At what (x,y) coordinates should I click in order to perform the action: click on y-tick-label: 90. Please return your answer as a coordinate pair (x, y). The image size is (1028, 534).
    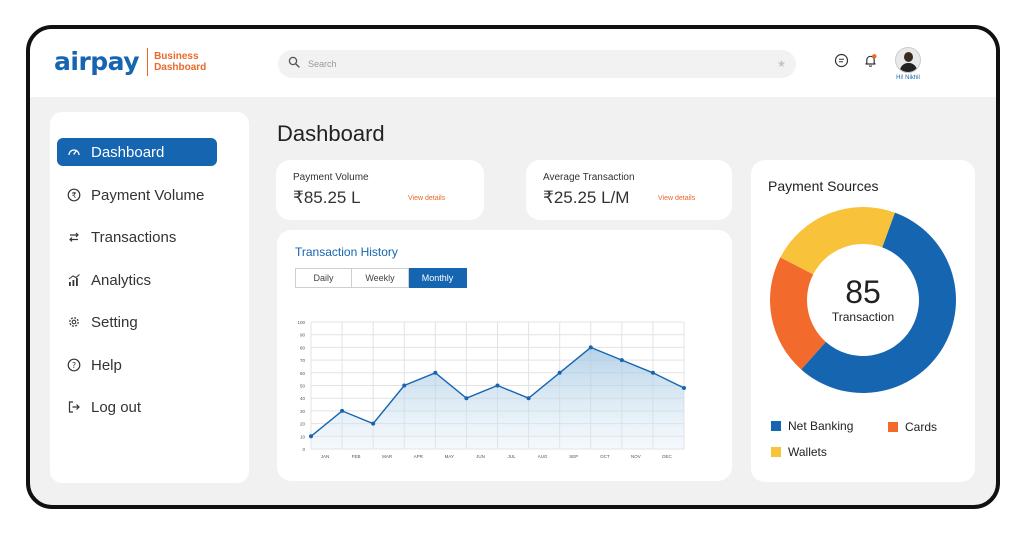
    Looking at the image, I should click on (303, 335).